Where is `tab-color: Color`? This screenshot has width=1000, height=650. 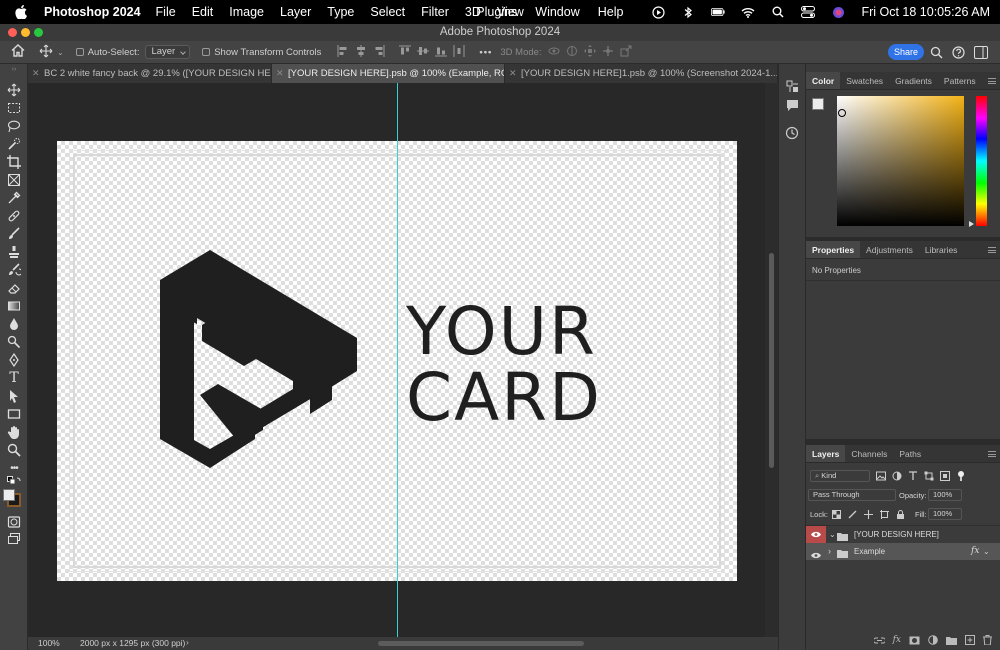 tab-color: Color is located at coordinates (823, 80).